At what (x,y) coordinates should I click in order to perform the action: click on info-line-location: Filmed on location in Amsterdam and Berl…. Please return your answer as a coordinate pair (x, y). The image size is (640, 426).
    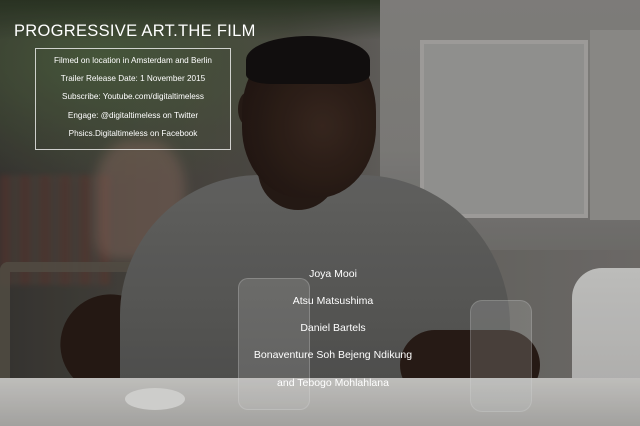
    Looking at the image, I should click on (133, 60).